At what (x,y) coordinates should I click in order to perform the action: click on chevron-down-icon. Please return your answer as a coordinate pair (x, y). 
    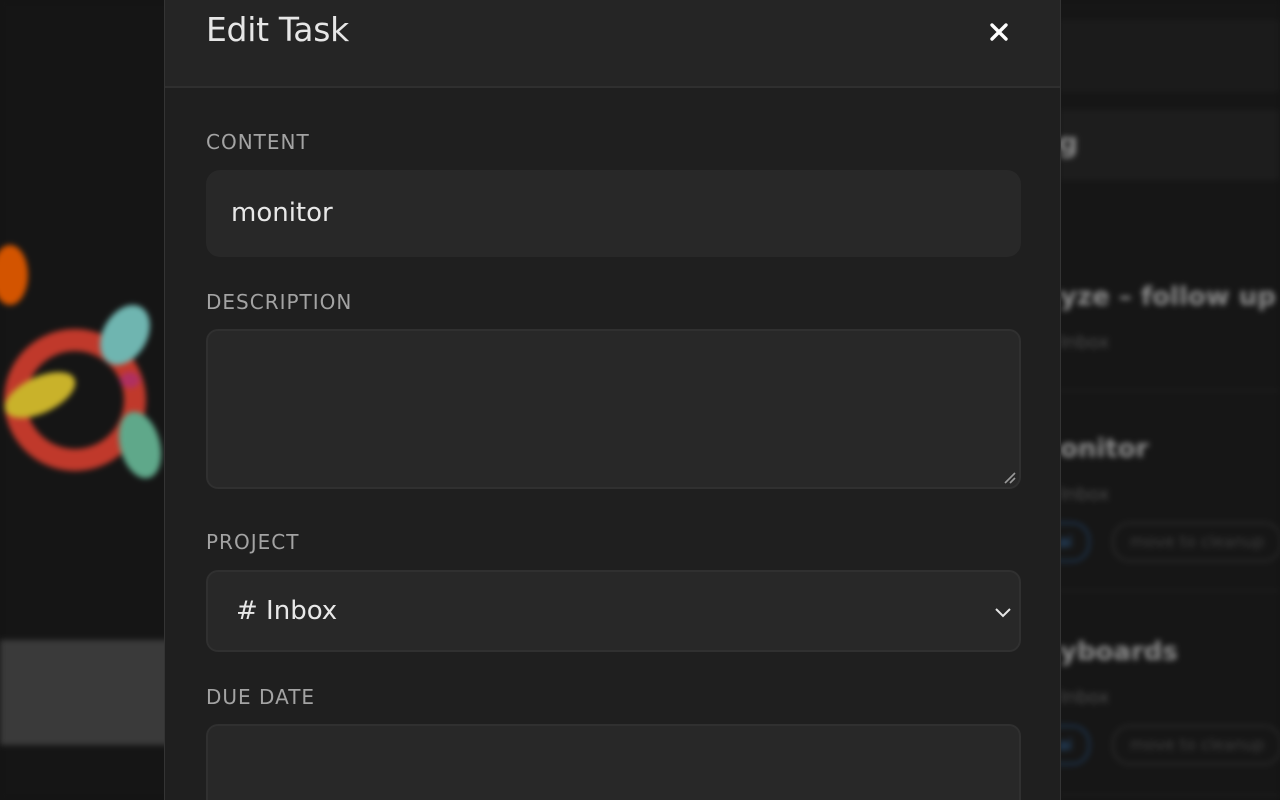
    Looking at the image, I should click on (1003, 613).